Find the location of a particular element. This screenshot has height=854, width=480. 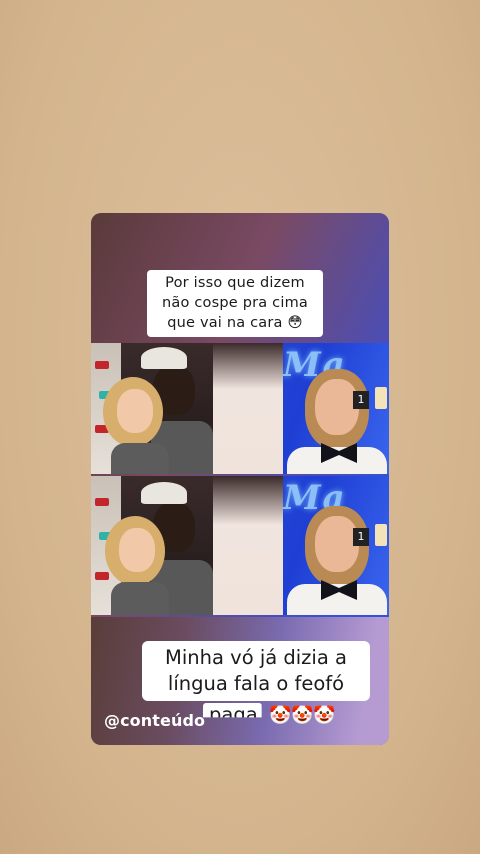

selfie-photo-top is located at coordinates (152, 408).